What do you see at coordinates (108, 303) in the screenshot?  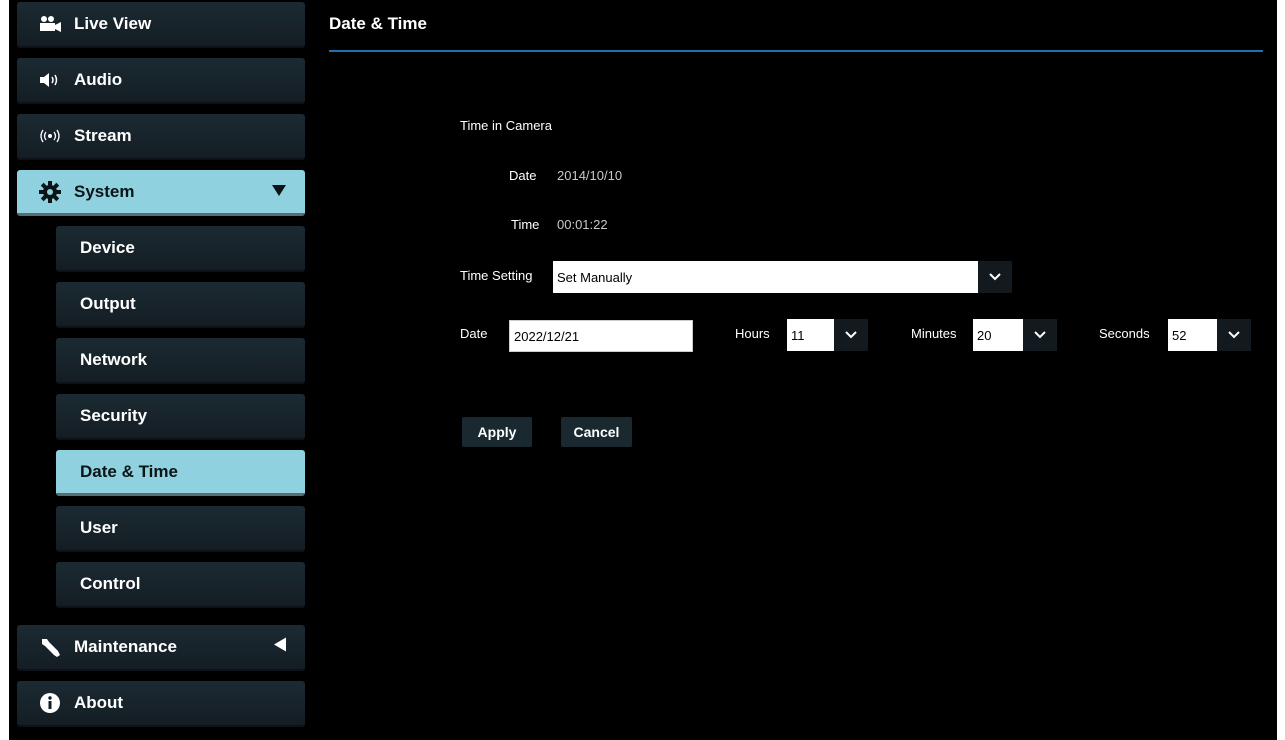 I see `nav-sub-label: Output` at bounding box center [108, 303].